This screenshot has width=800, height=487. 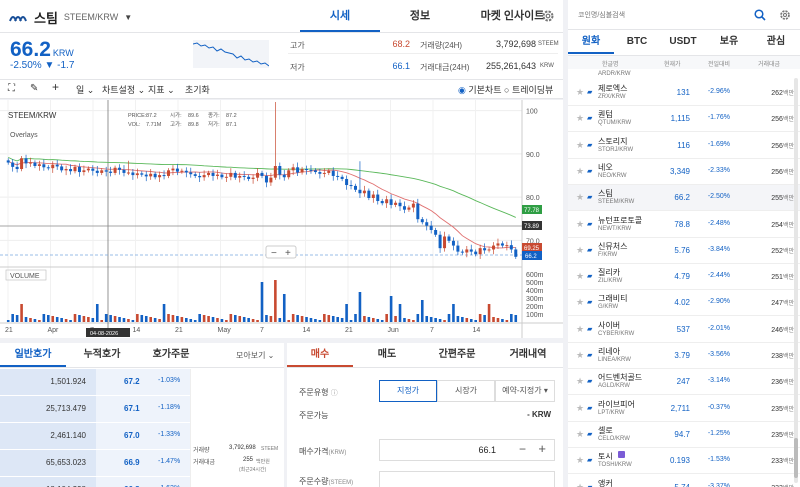 I want to click on ask-row: 65,653.023 66.9 -1.47%, so click(x=95, y=463).